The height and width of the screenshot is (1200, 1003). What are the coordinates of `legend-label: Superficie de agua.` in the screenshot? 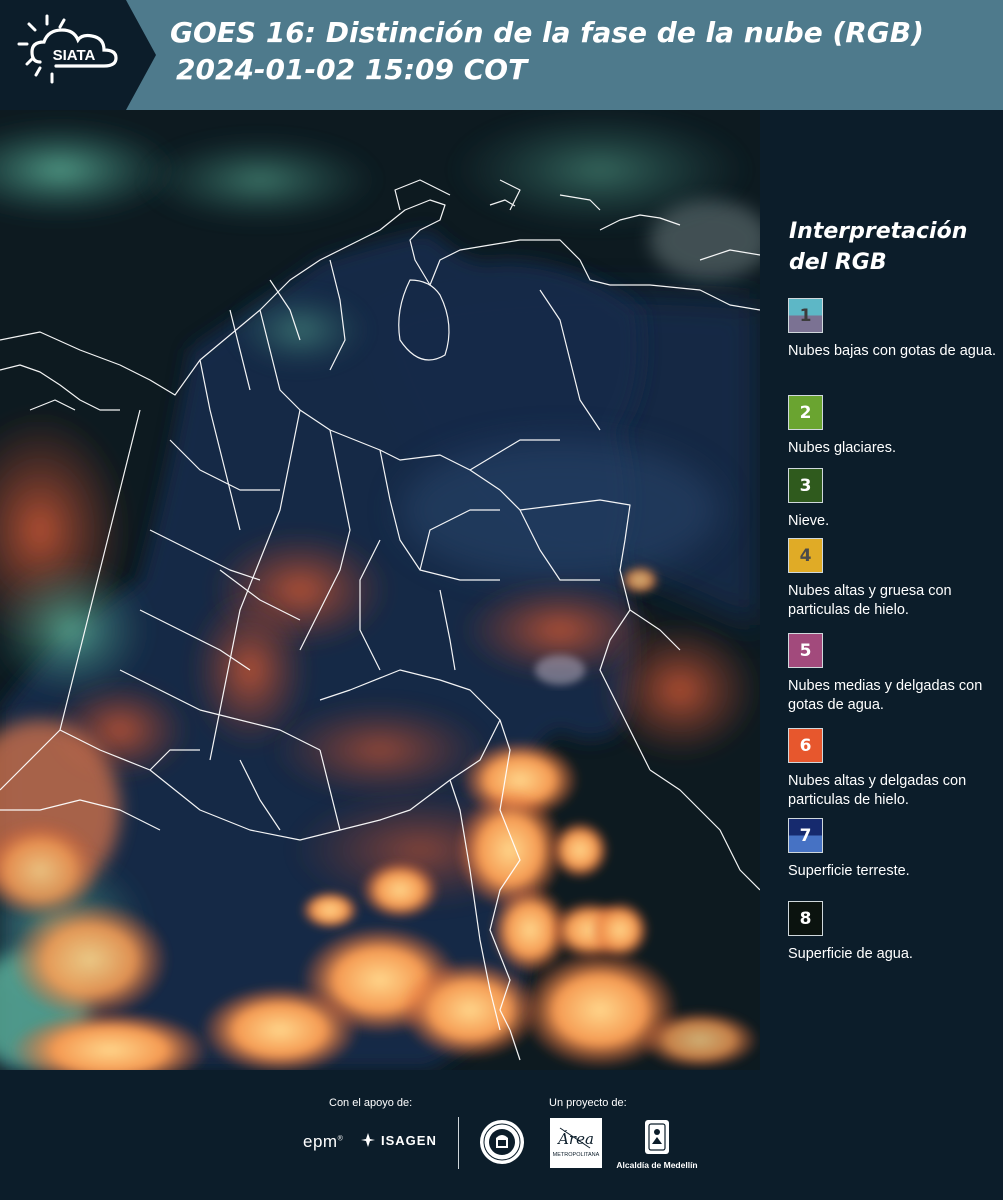 It's located at (850, 954).